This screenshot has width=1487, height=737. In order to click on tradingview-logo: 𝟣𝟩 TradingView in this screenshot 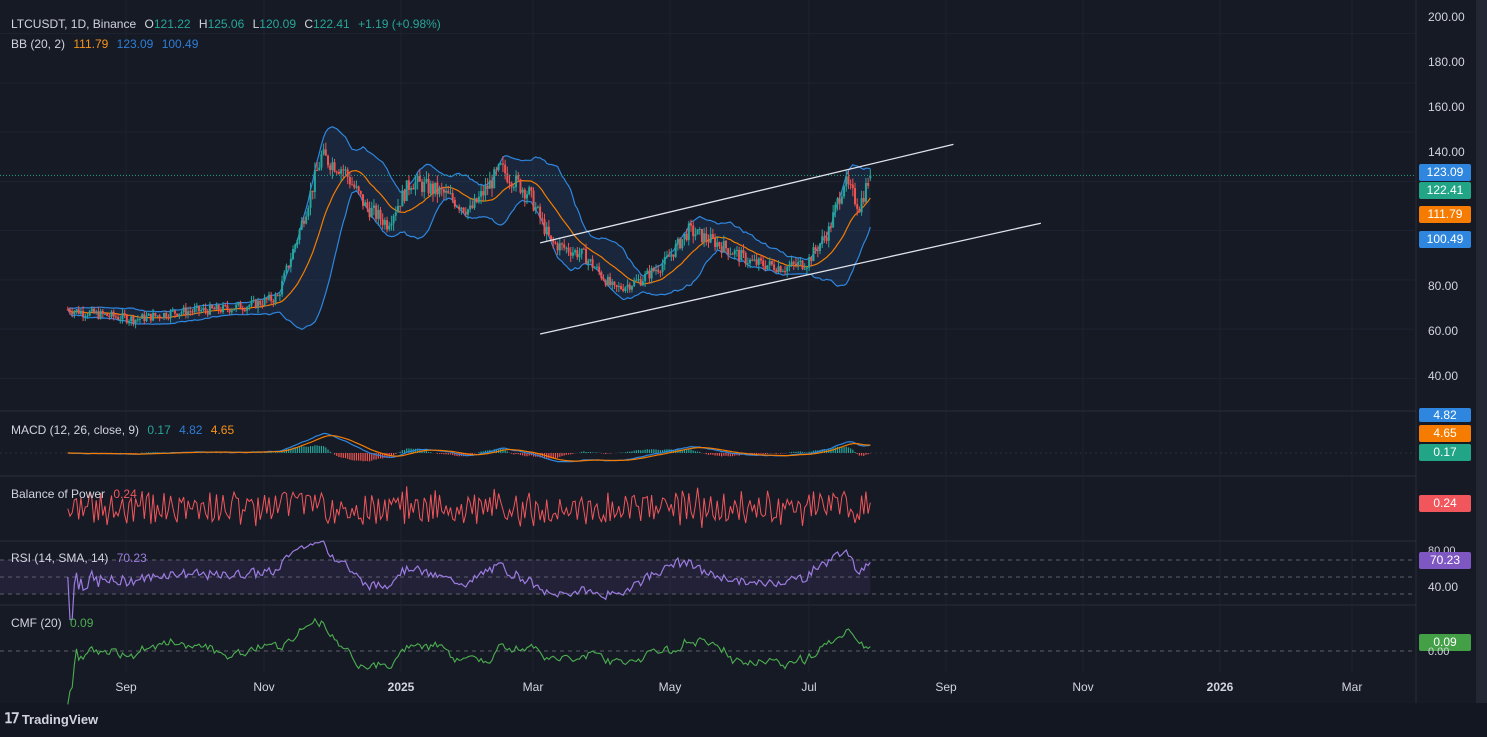, I will do `click(51, 719)`.